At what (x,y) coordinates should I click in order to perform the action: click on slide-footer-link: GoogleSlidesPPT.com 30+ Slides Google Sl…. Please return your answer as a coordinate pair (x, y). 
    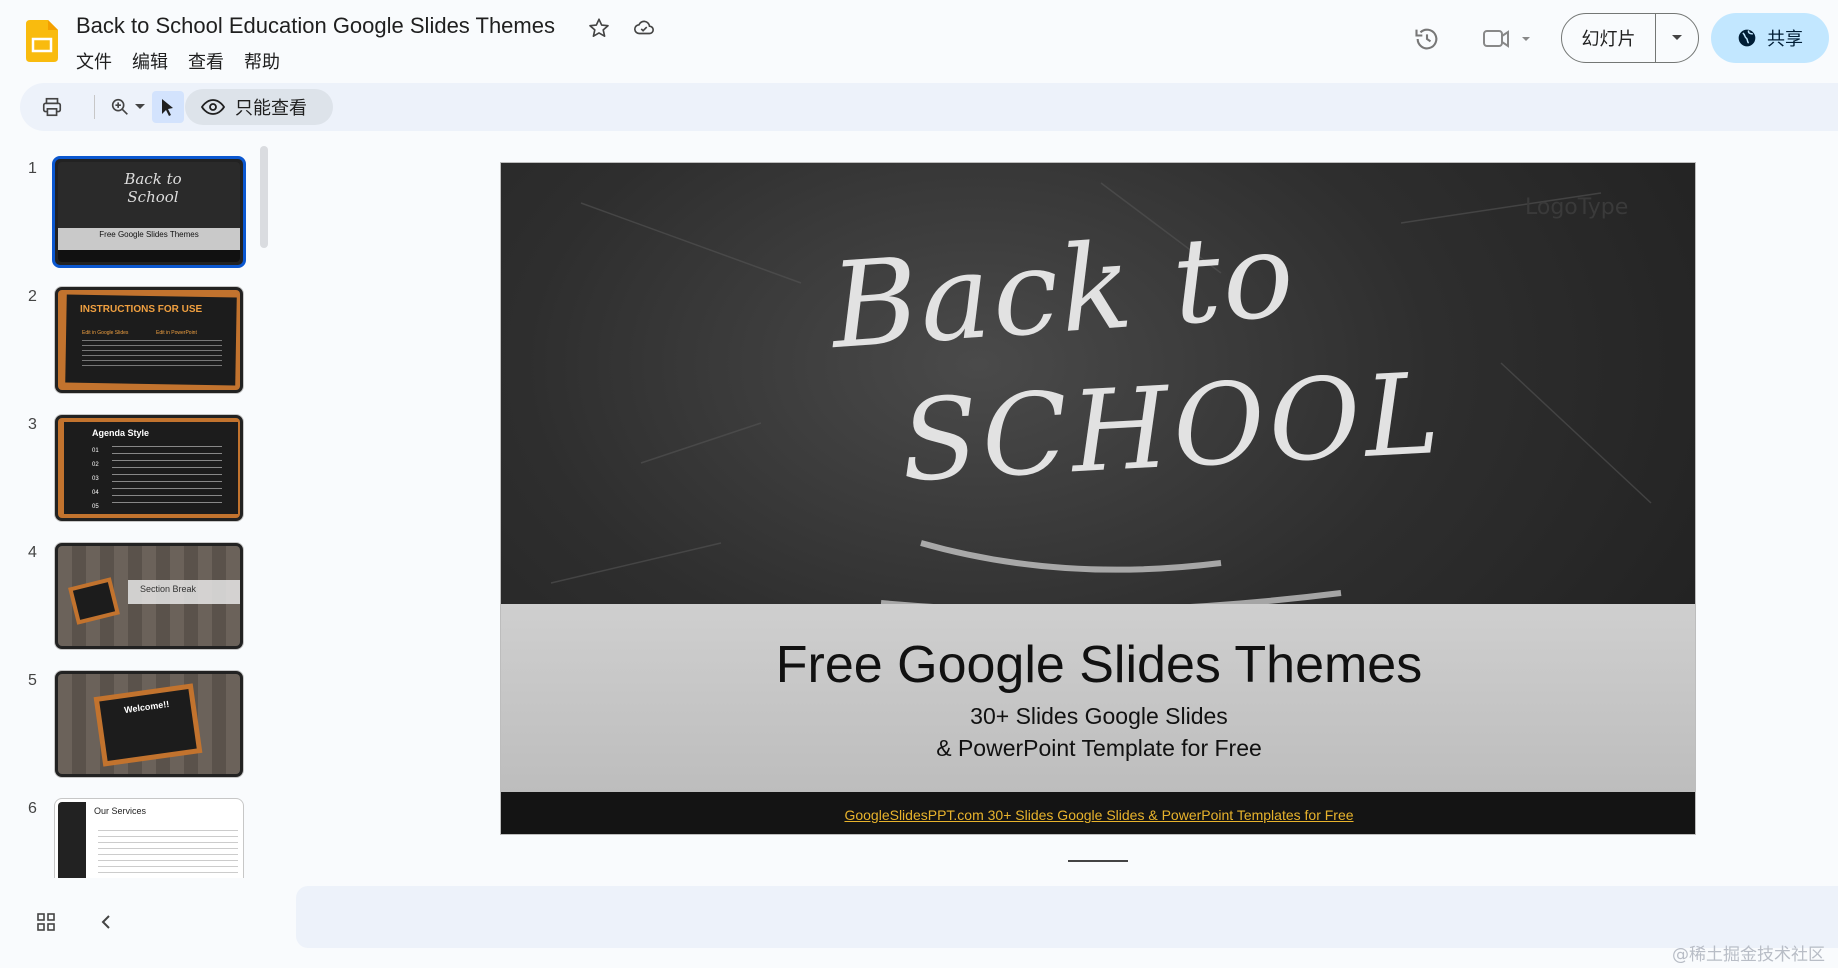
    Looking at the image, I should click on (1098, 815).